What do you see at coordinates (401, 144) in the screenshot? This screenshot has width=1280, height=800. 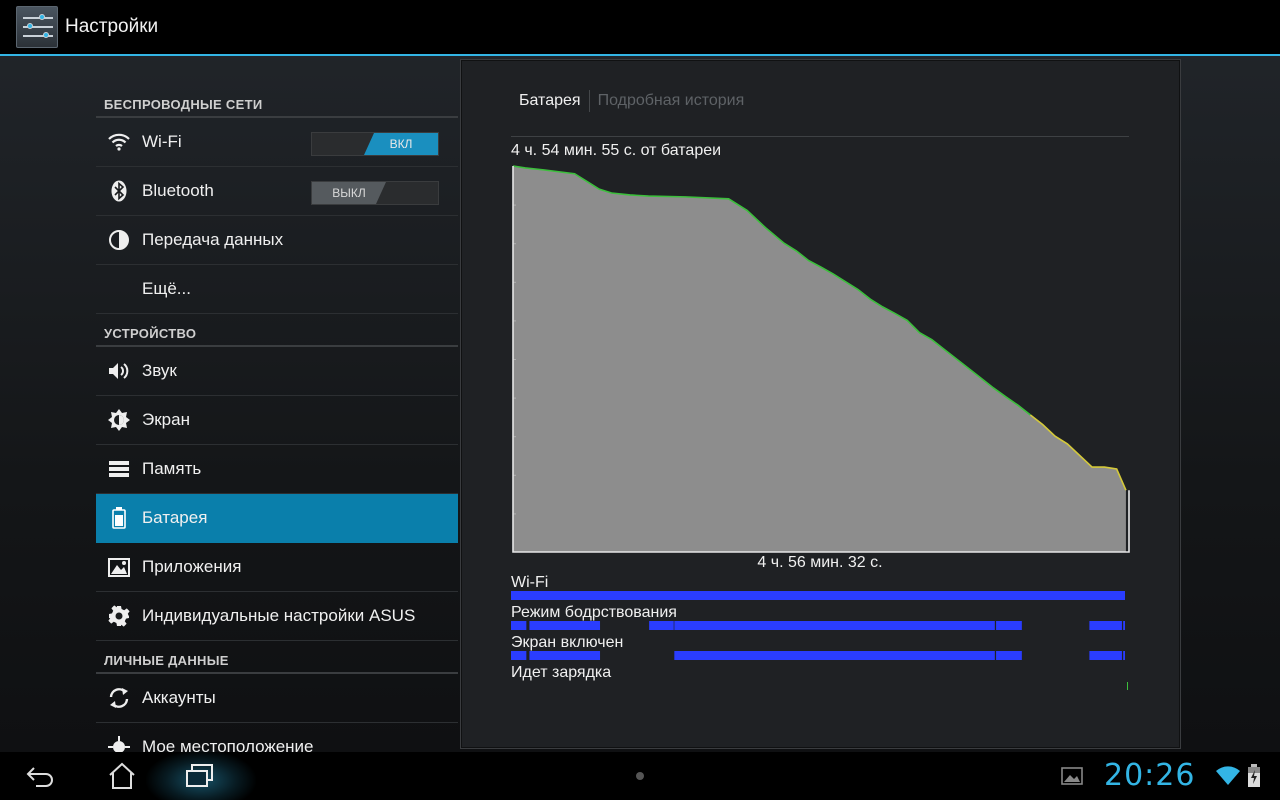 I see `toggle-state: ВКЛ` at bounding box center [401, 144].